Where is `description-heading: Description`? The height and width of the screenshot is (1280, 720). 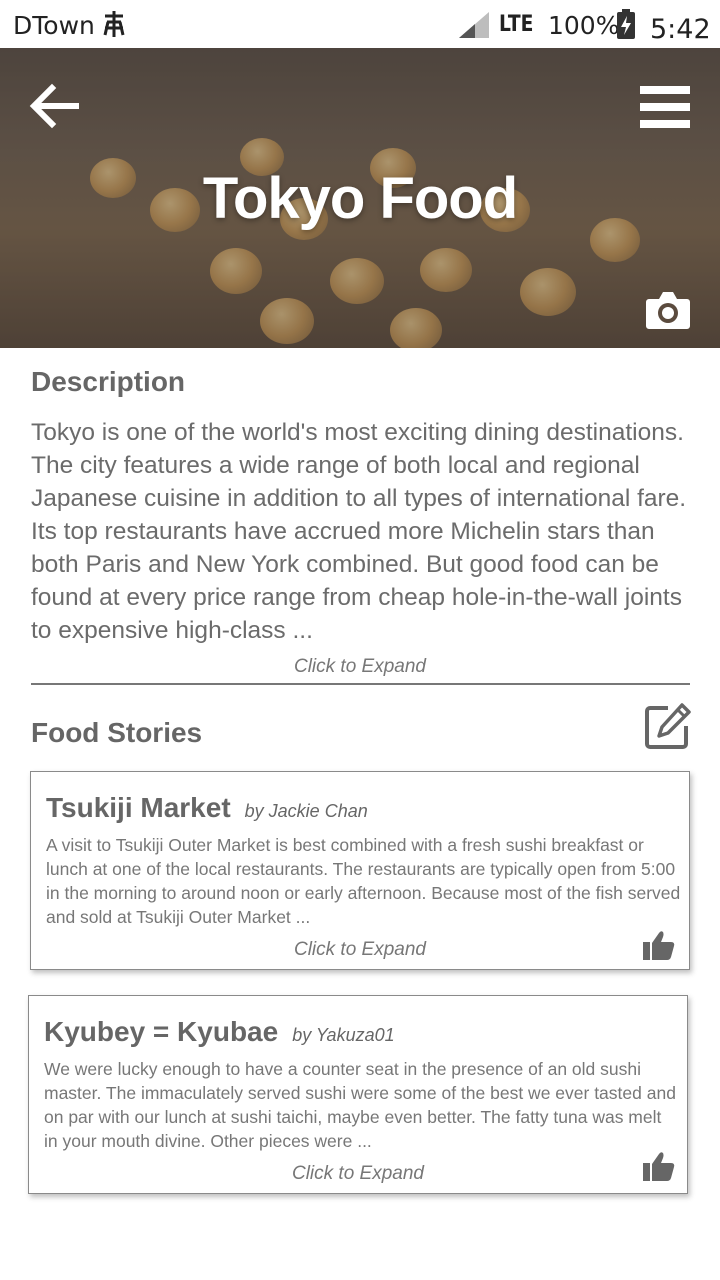 description-heading: Description is located at coordinates (108, 381).